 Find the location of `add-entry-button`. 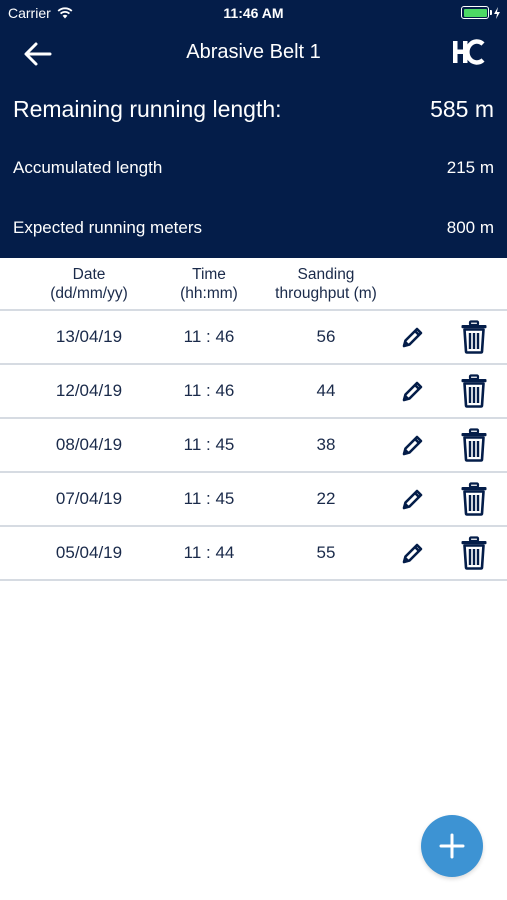

add-entry-button is located at coordinates (452, 846).